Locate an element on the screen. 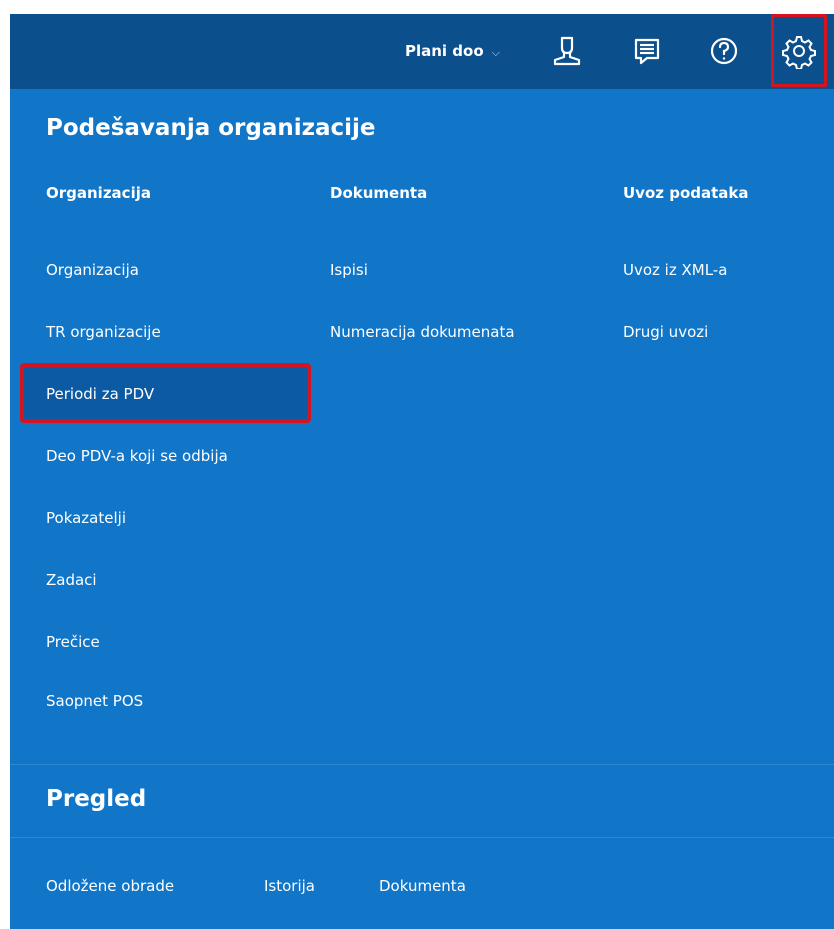 This screenshot has height=929, width=834. top-bar: Plani doo ⌵ is located at coordinates (422, 51).